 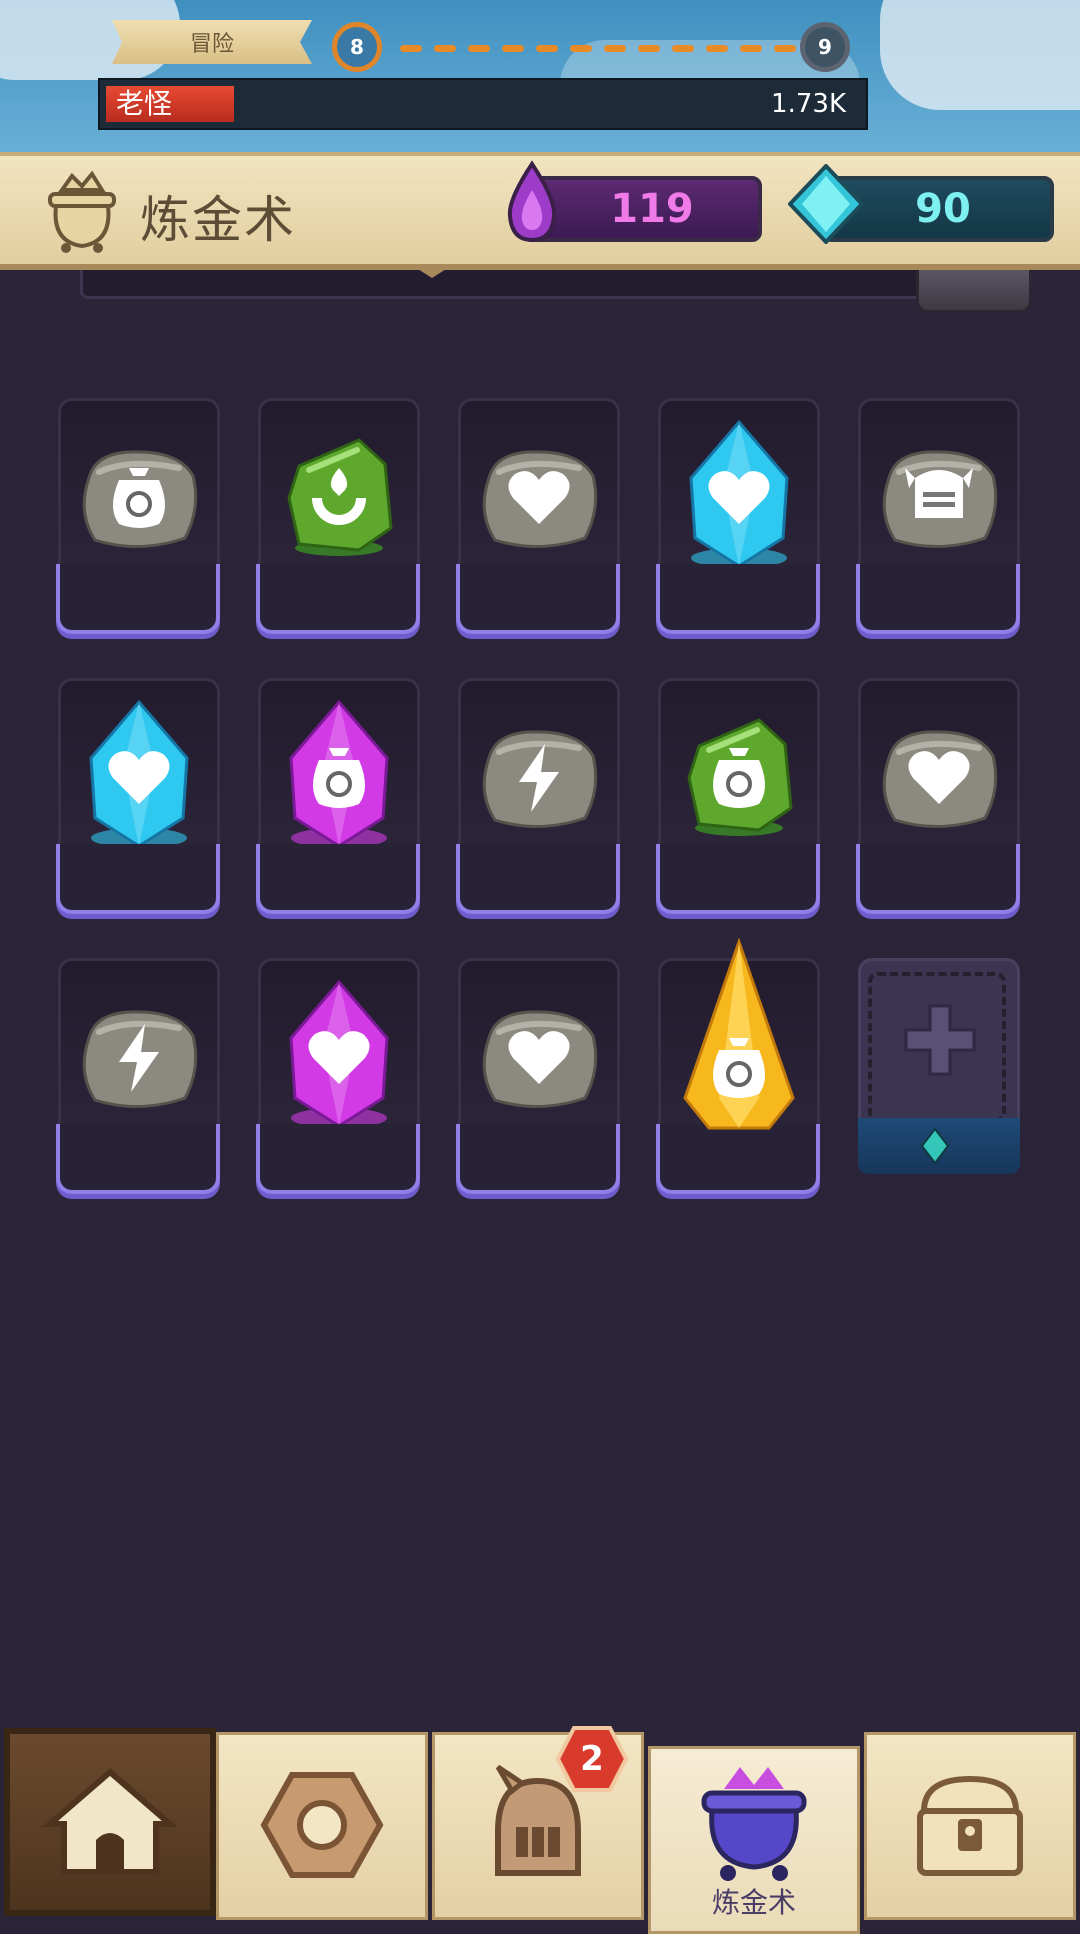 What do you see at coordinates (939, 1083) in the screenshot?
I see `add-slot-button` at bounding box center [939, 1083].